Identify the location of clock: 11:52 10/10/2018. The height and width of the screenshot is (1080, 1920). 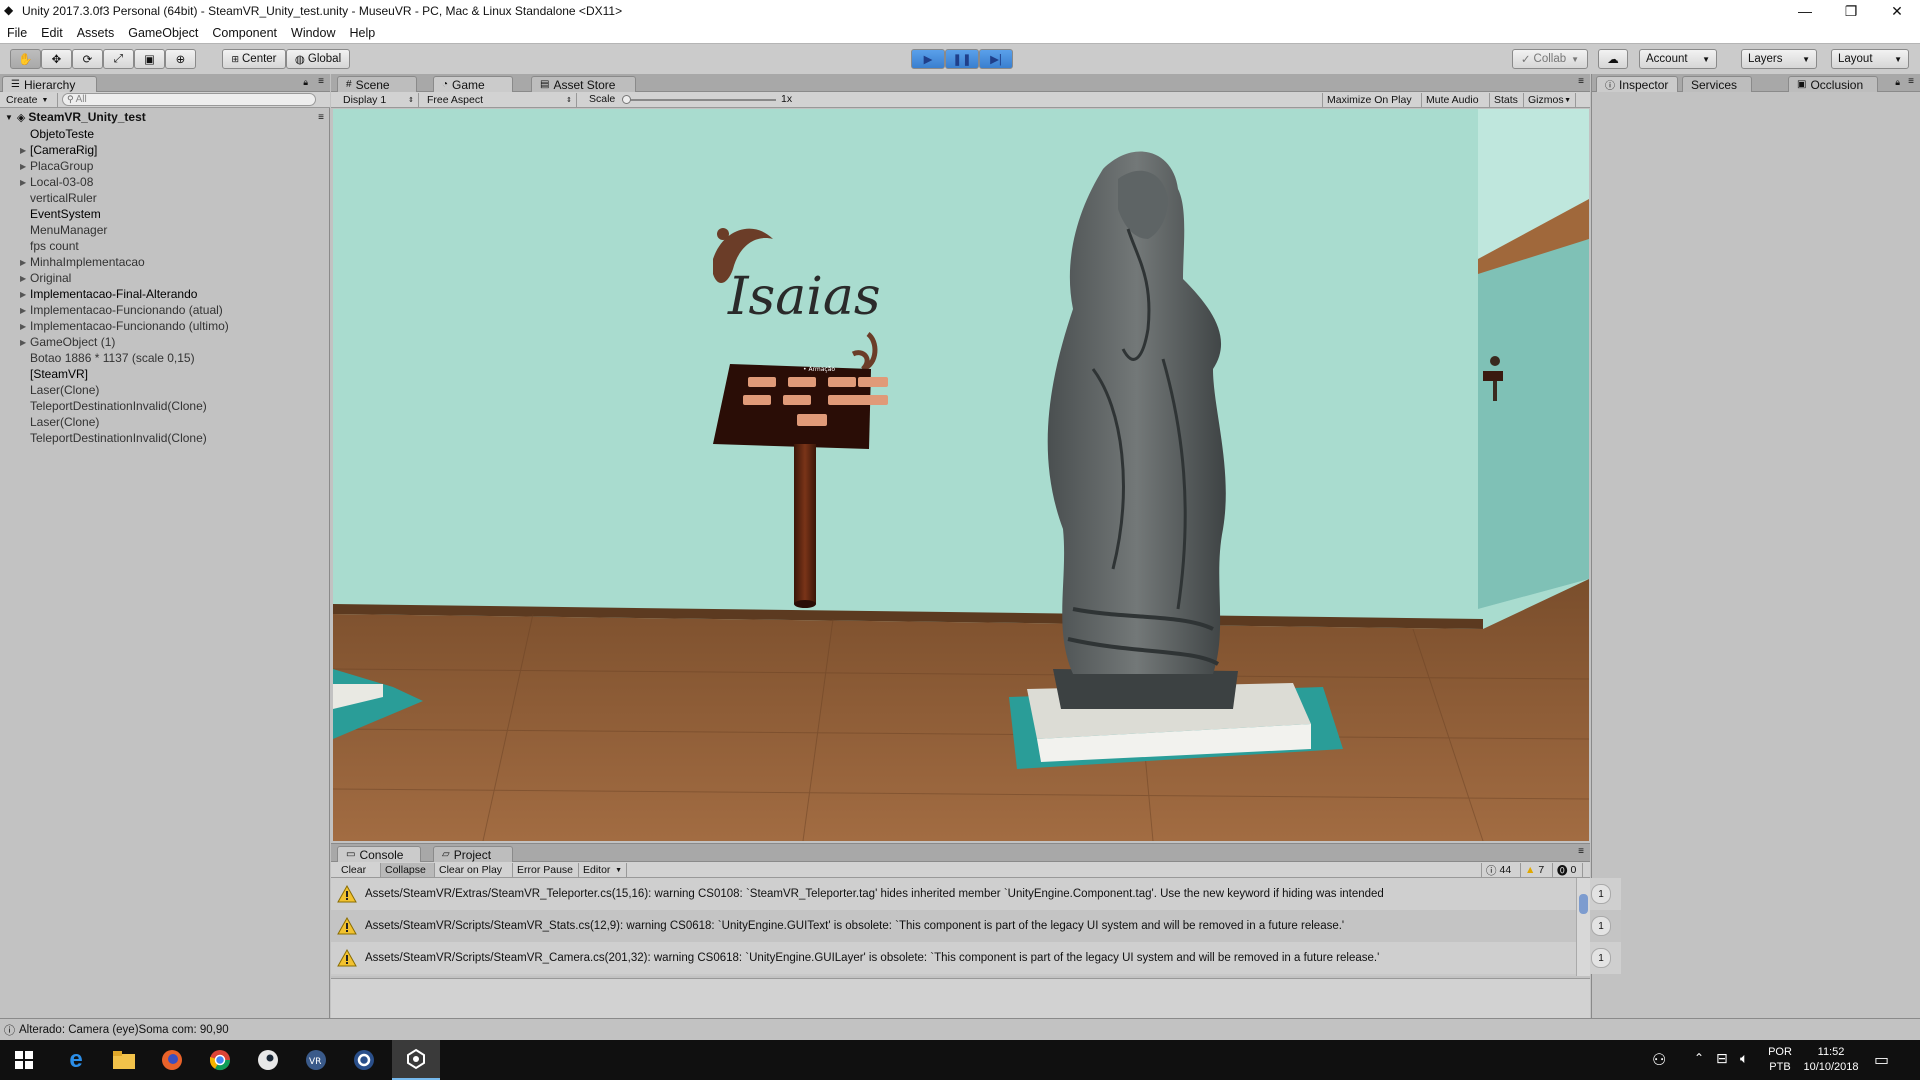
(1831, 1060).